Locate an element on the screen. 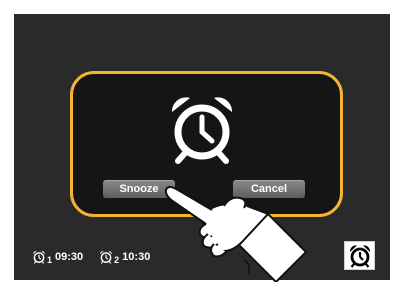  alarm-indicator is located at coordinates (359, 255).